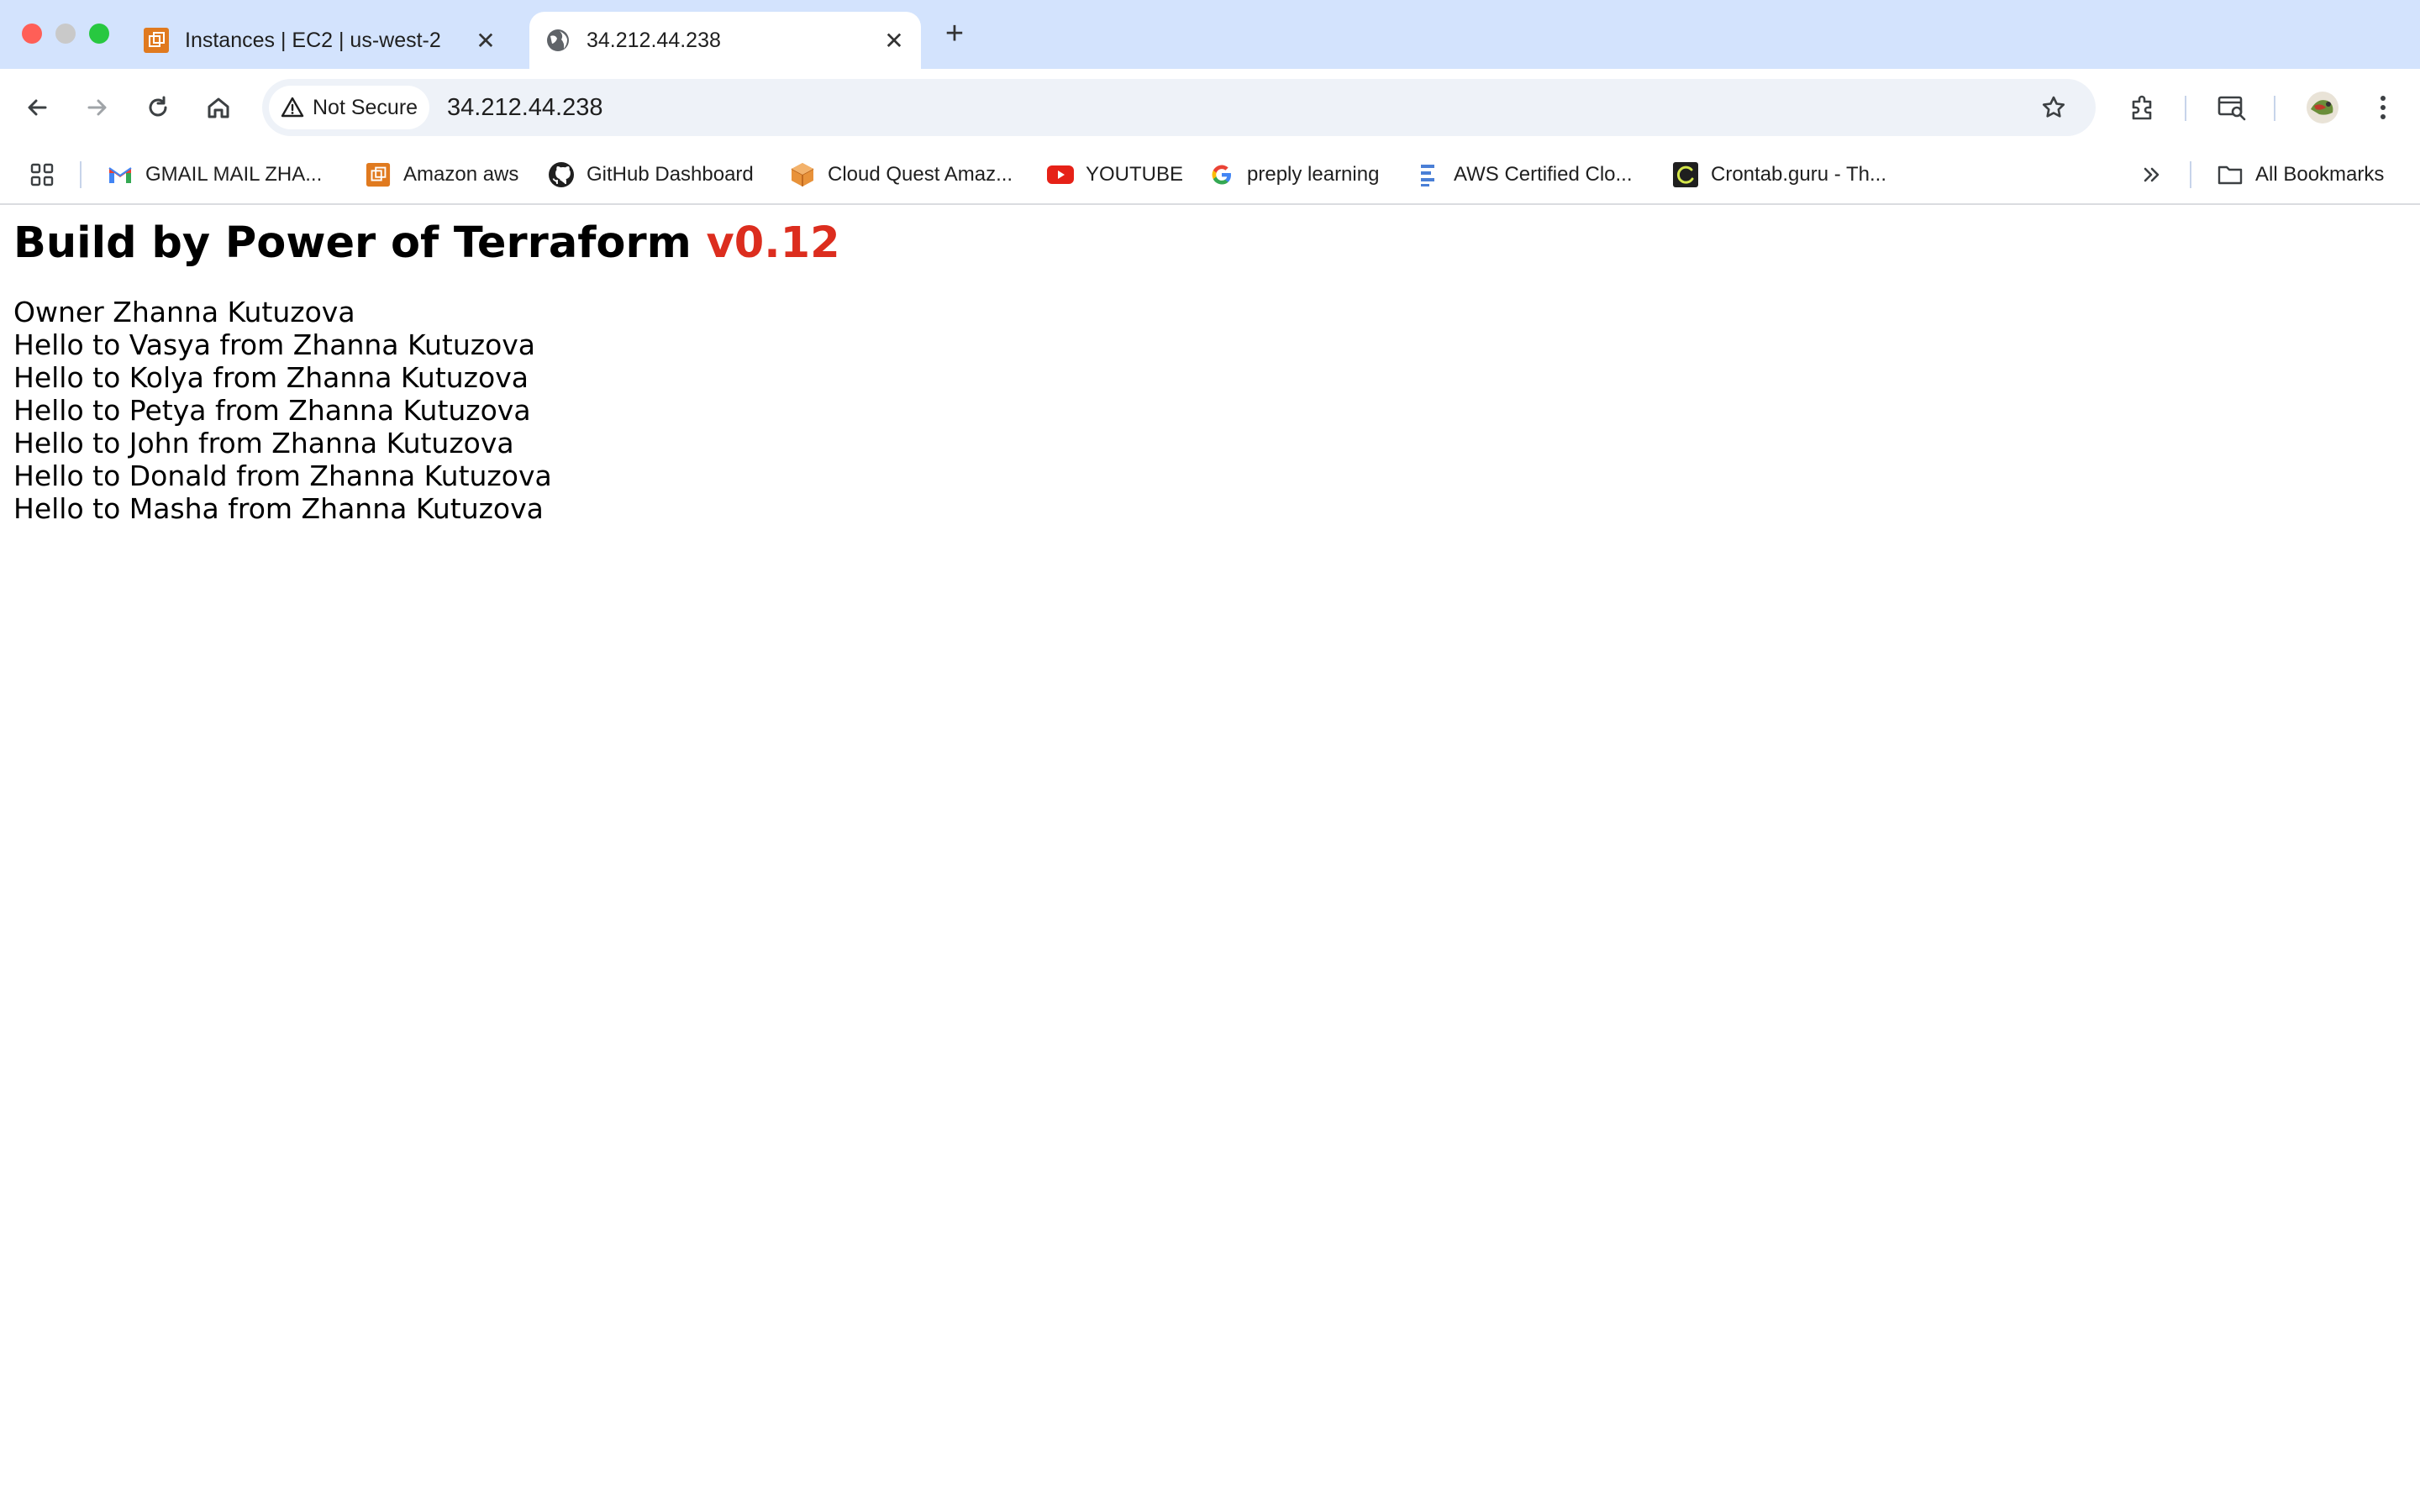 The image size is (2420, 1512). I want to click on page-heading-text: Build by Power of Terraform, so click(360, 243).